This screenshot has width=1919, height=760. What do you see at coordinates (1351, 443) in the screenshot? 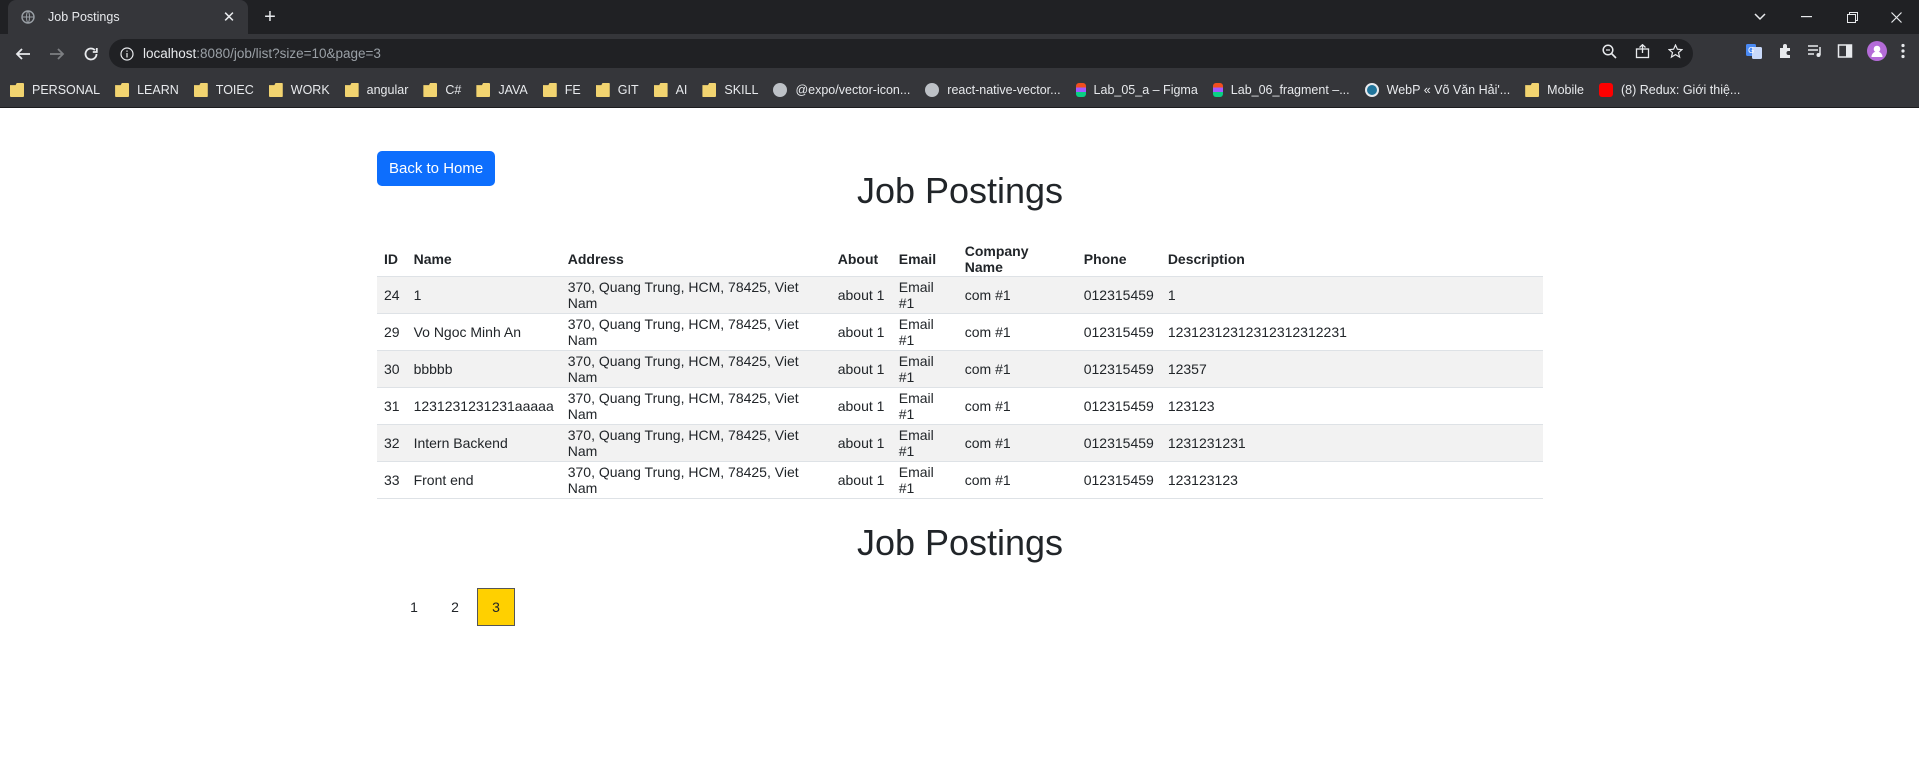
I see `table-cell: 1231231231` at bounding box center [1351, 443].